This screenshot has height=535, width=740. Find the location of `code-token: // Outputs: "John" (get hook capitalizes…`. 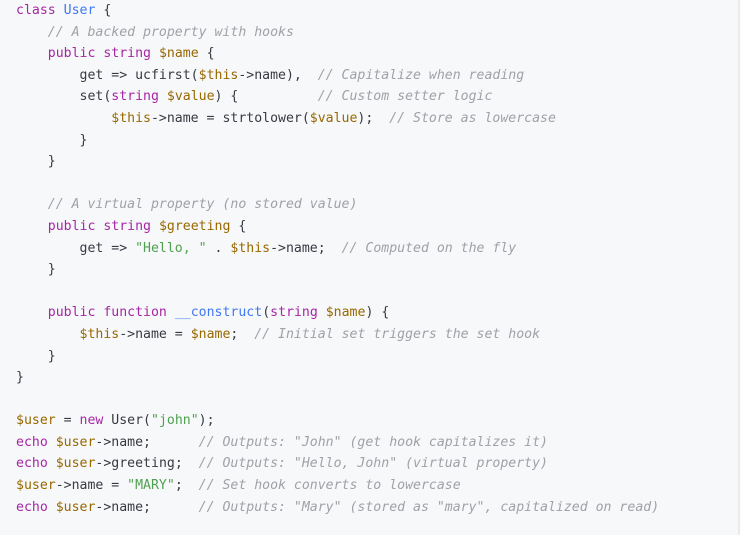

code-token: // Outputs: "John" (get hook capitalizes… is located at coordinates (373, 442).